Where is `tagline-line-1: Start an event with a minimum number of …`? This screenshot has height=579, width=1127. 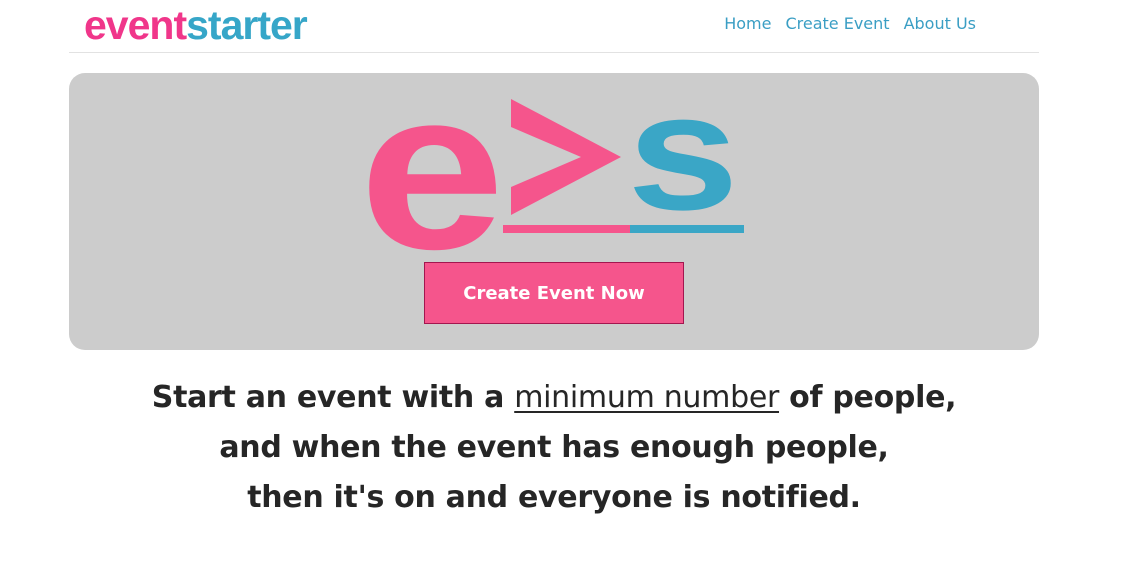 tagline-line-1: Start an event with a minimum number of … is located at coordinates (554, 398).